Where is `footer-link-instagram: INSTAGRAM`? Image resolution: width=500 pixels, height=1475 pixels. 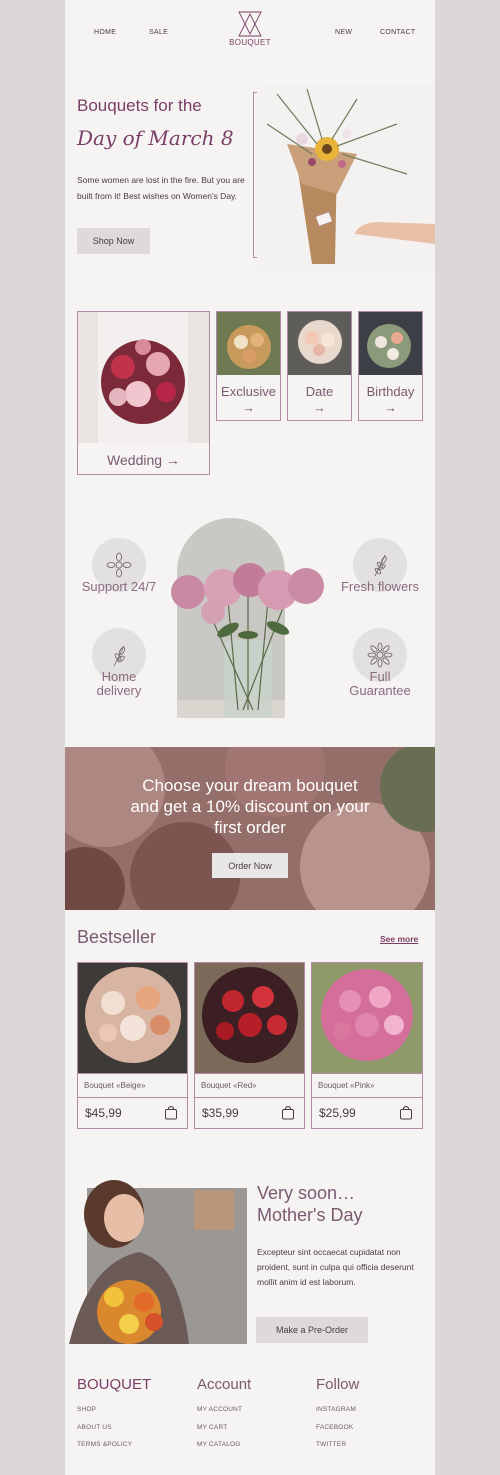
footer-link-instagram: INSTAGRAM is located at coordinates (336, 1409).